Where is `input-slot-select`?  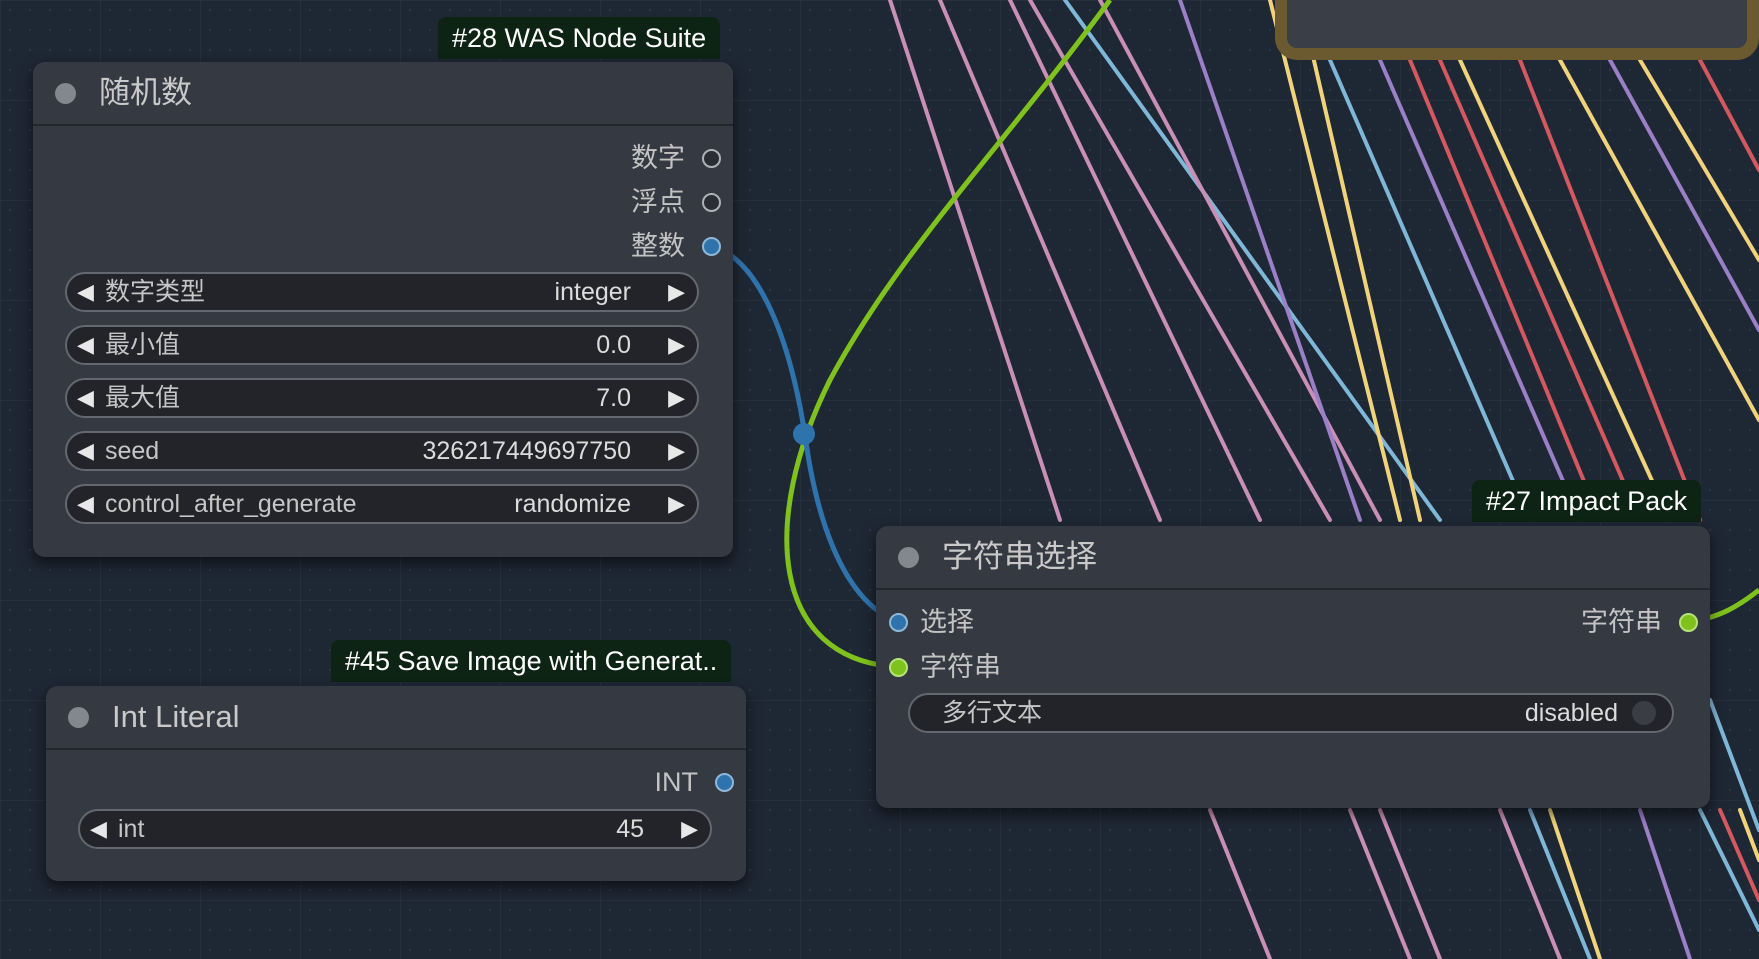
input-slot-select is located at coordinates (898, 622).